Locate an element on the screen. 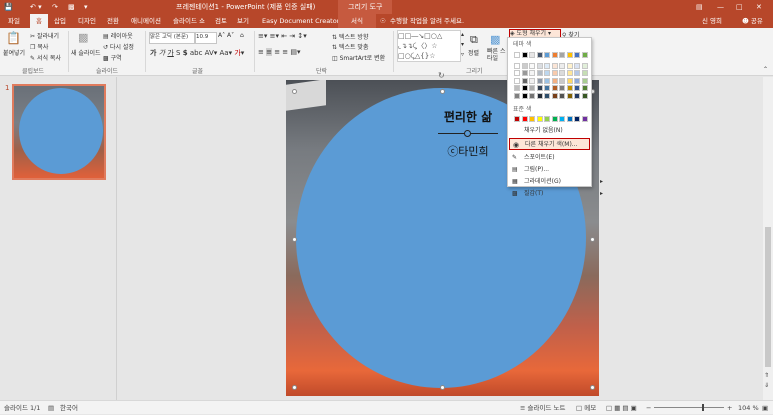 This screenshot has height=415, width=773. format-painter-button: ✎ 서식 복사 is located at coordinates (45, 57).